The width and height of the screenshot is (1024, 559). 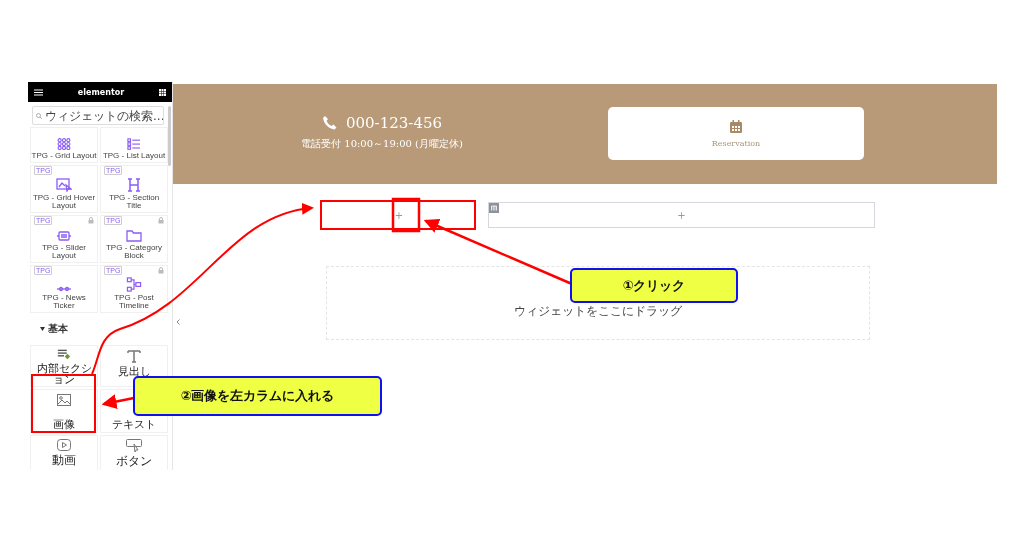 I want to click on list-icon, so click(x=134, y=143).